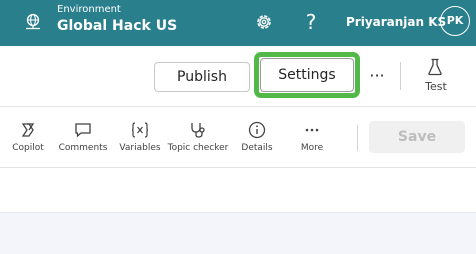 This screenshot has height=254, width=476. Describe the element at coordinates (264, 22) in the screenshot. I see `gear-icon` at that location.